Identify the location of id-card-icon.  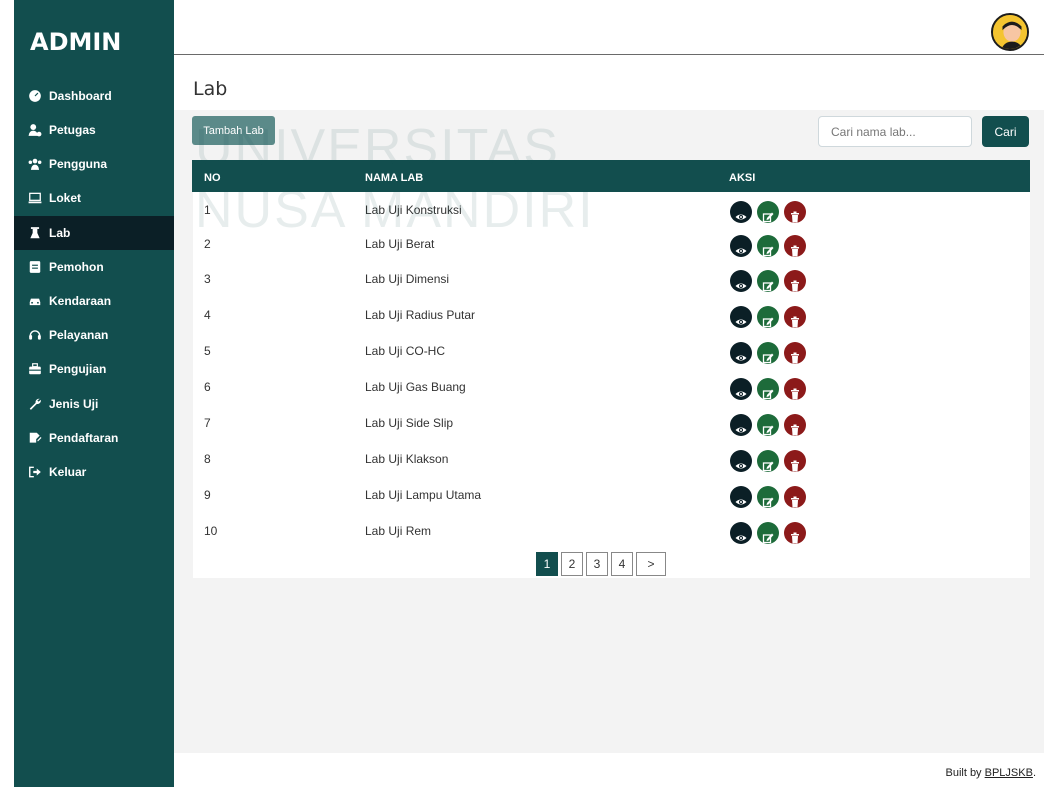
(35, 267).